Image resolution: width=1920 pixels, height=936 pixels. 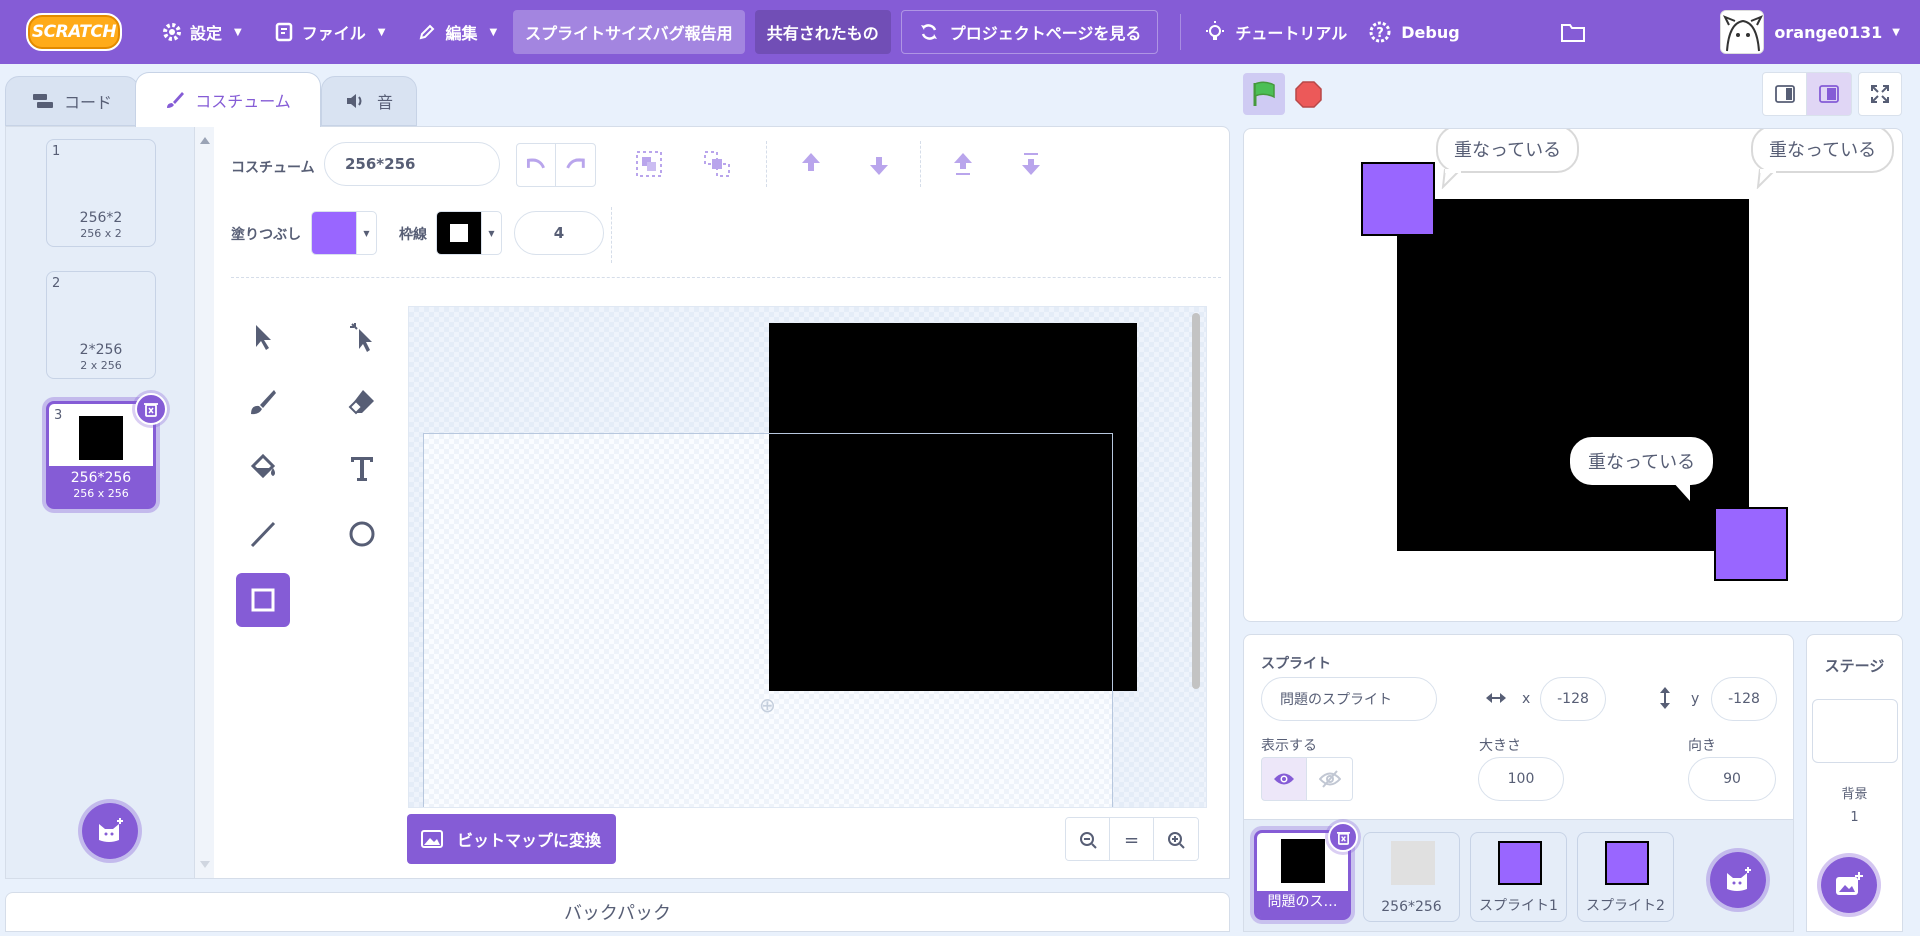 What do you see at coordinates (263, 600) in the screenshot?
I see `rectangle-tool` at bounding box center [263, 600].